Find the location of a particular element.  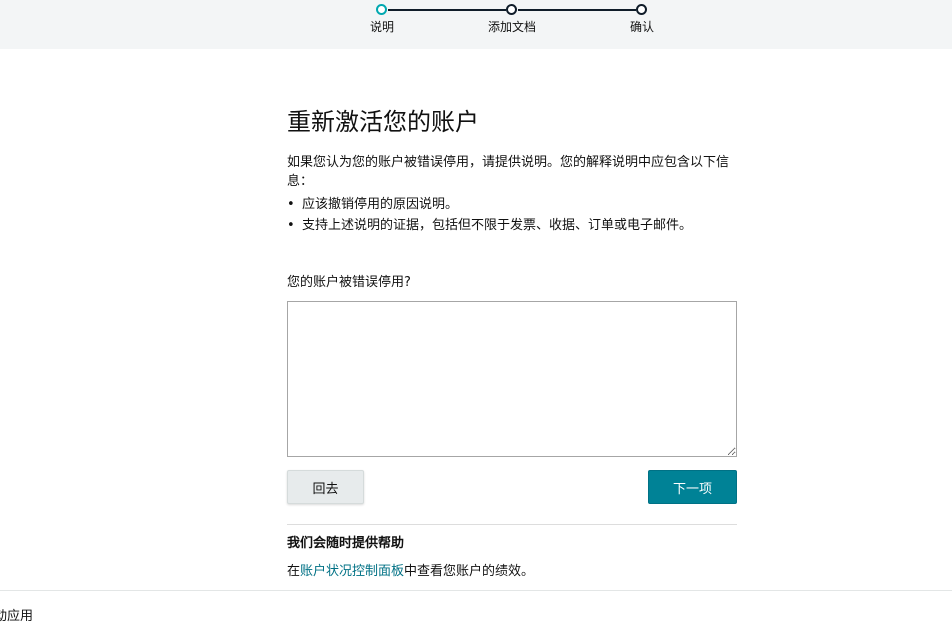

help-text-prefix: 在 is located at coordinates (294, 571).